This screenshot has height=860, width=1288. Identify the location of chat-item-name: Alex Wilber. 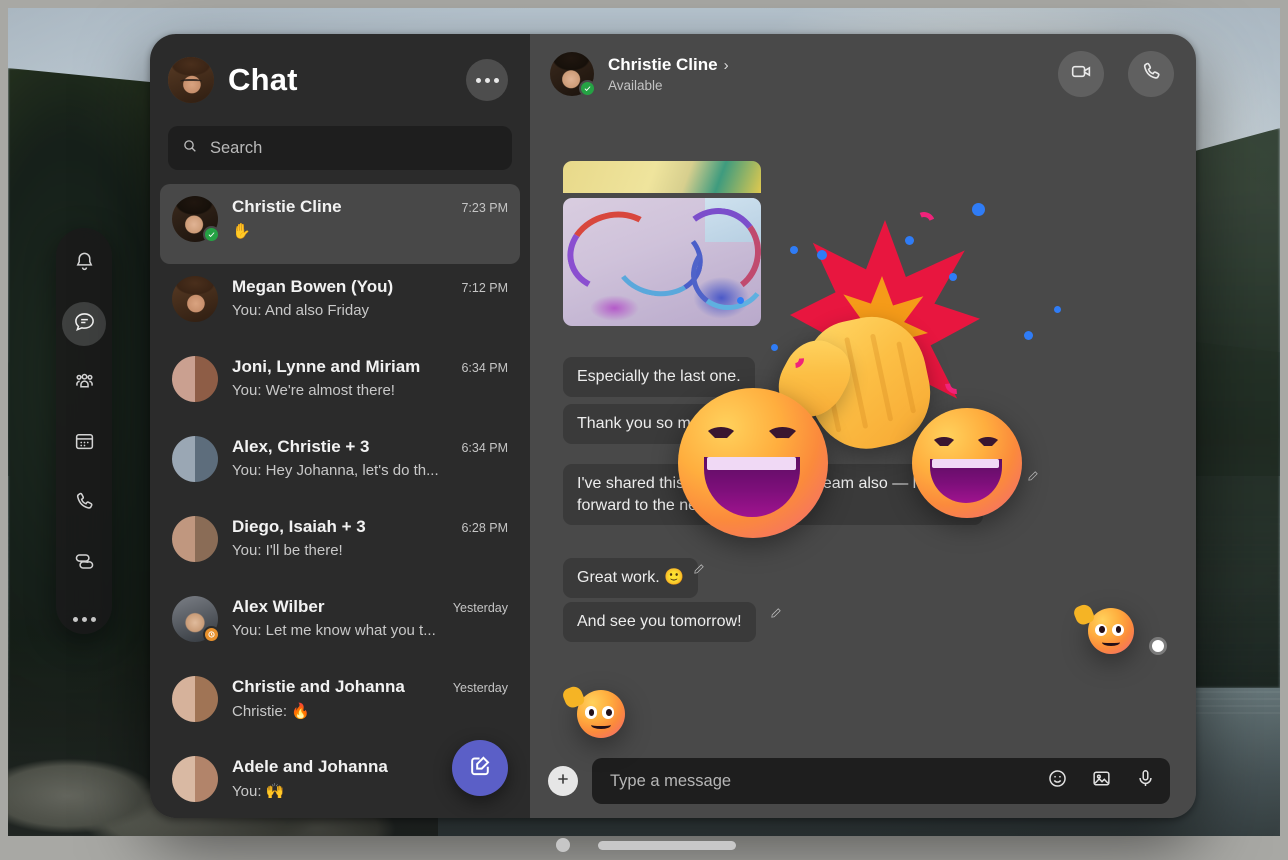
(278, 606).